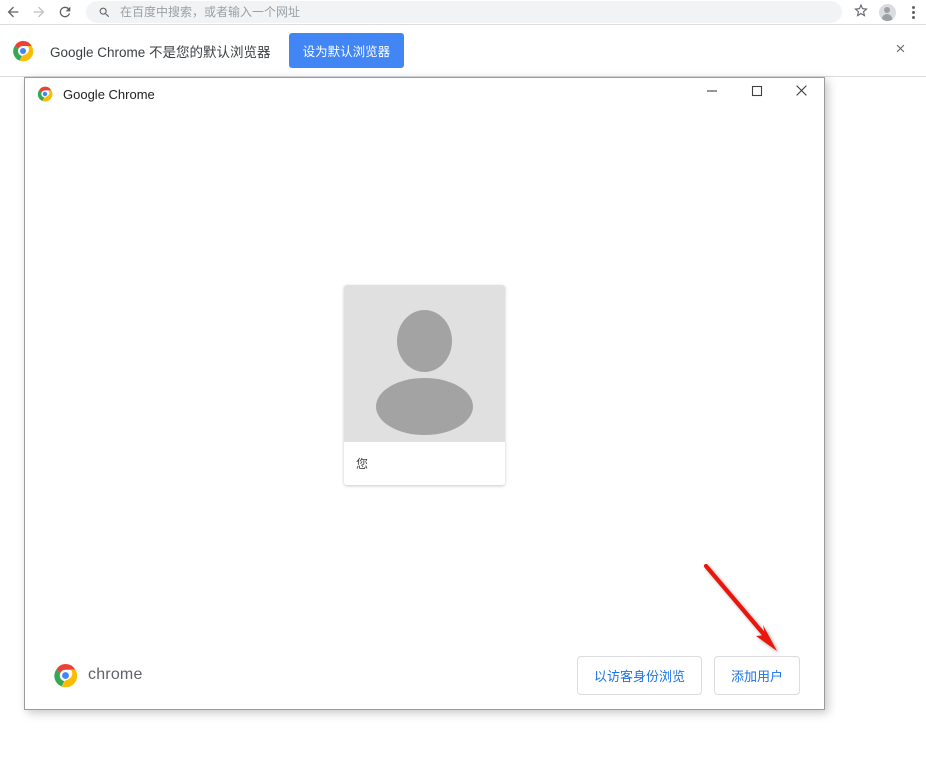  What do you see at coordinates (639, 675) in the screenshot?
I see `browse-as-guest-button: 以访客身份浏览` at bounding box center [639, 675].